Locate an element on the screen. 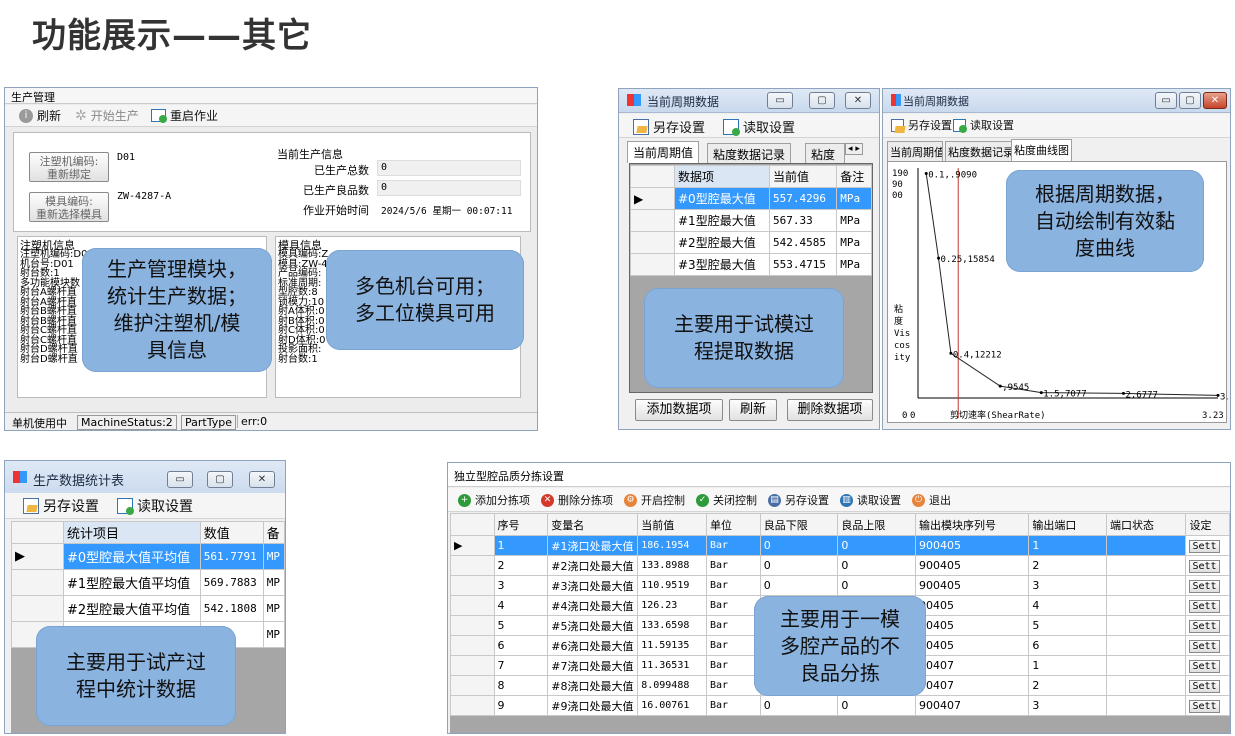 This screenshot has width=1235, height=736. column-header: 备 is located at coordinates (273, 532).